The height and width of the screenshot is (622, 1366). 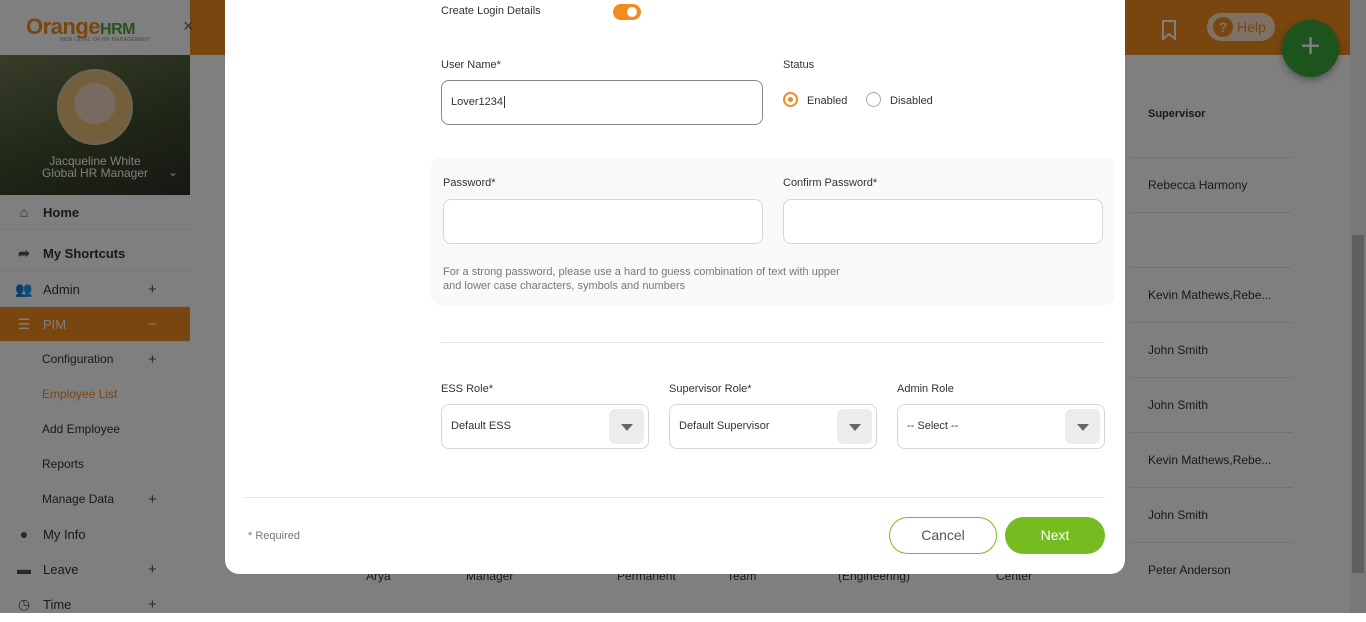 I want to click on password-input, so click(x=603, y=221).